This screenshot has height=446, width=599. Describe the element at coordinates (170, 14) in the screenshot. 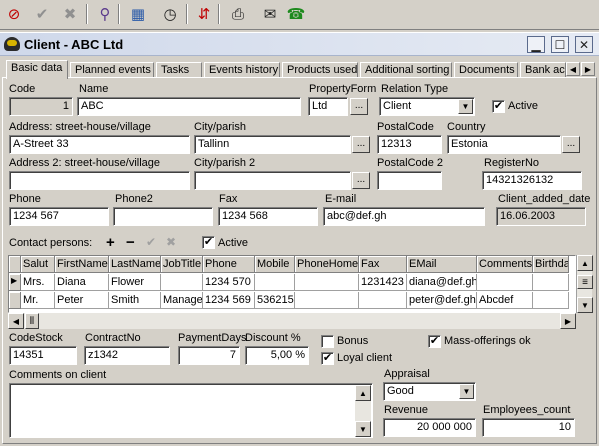

I see `clock-icon: ◷` at that location.